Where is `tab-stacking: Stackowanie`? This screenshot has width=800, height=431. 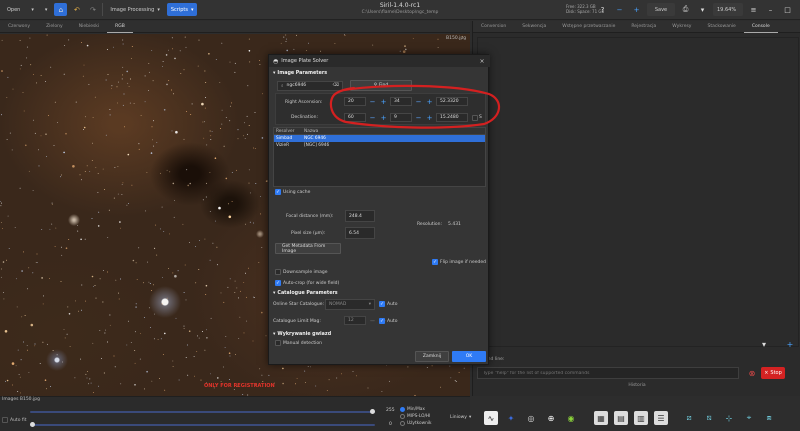 tab-stacking: Stackowanie is located at coordinates (721, 27).